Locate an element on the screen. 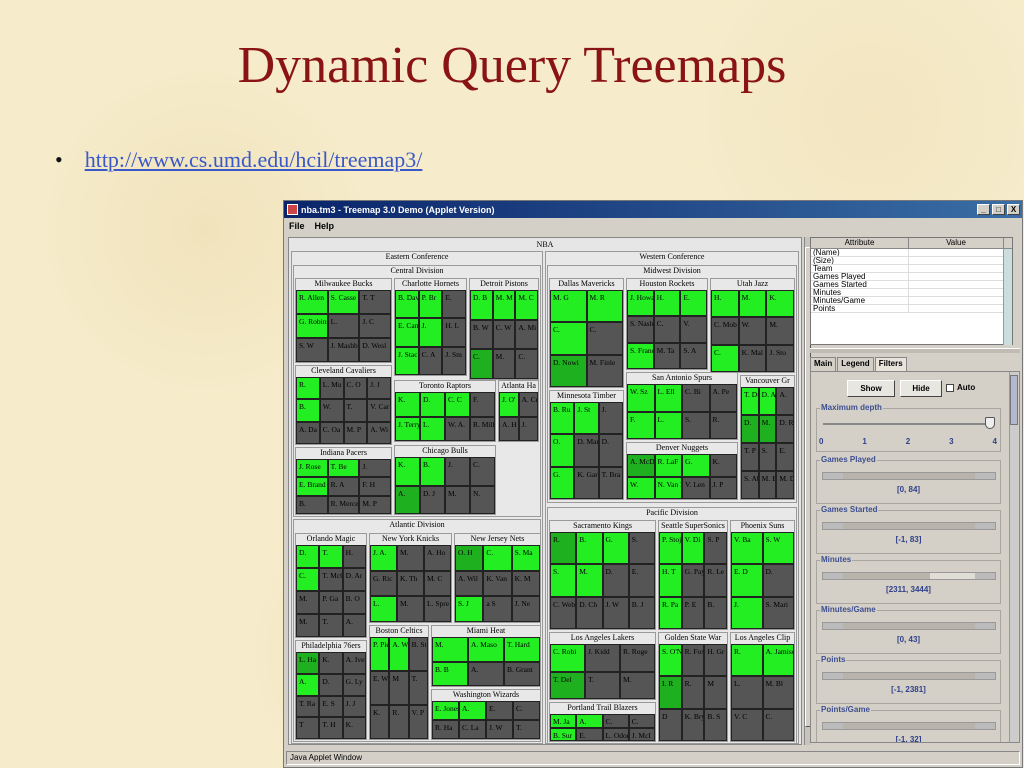 The image size is (1024, 768). player-tile: L. Odom is located at coordinates (615, 734).